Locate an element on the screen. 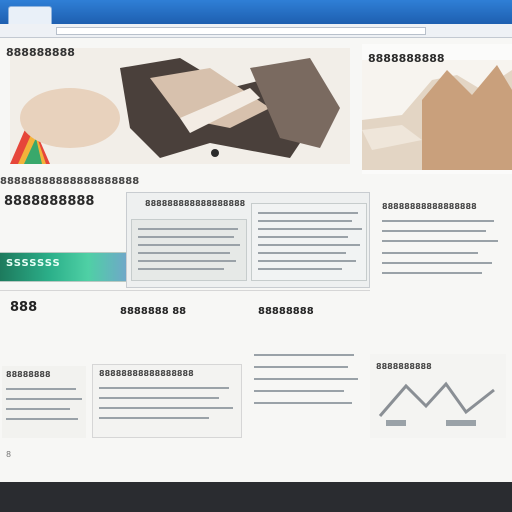 The height and width of the screenshot is (512, 512). address-bar is located at coordinates (241, 31).